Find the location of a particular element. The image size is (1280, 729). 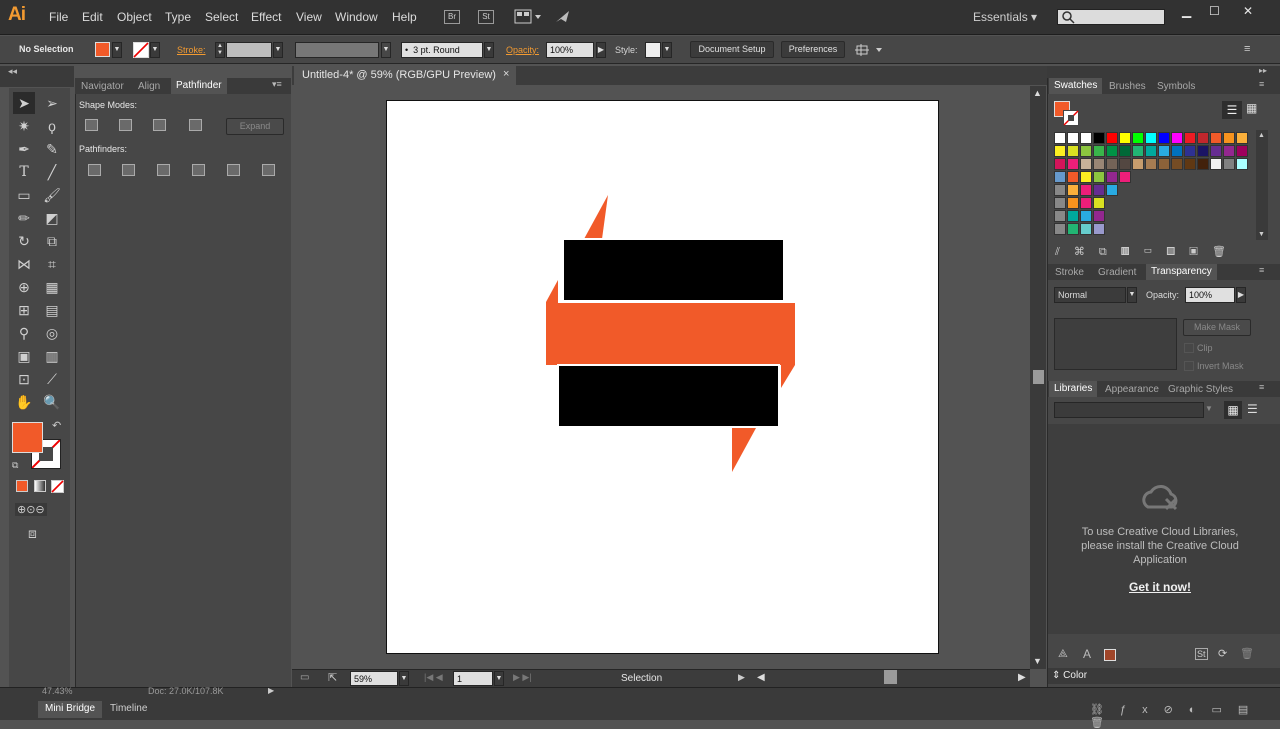

tab-graphic-styles: Graphic Styles is located at coordinates (1200, 389).